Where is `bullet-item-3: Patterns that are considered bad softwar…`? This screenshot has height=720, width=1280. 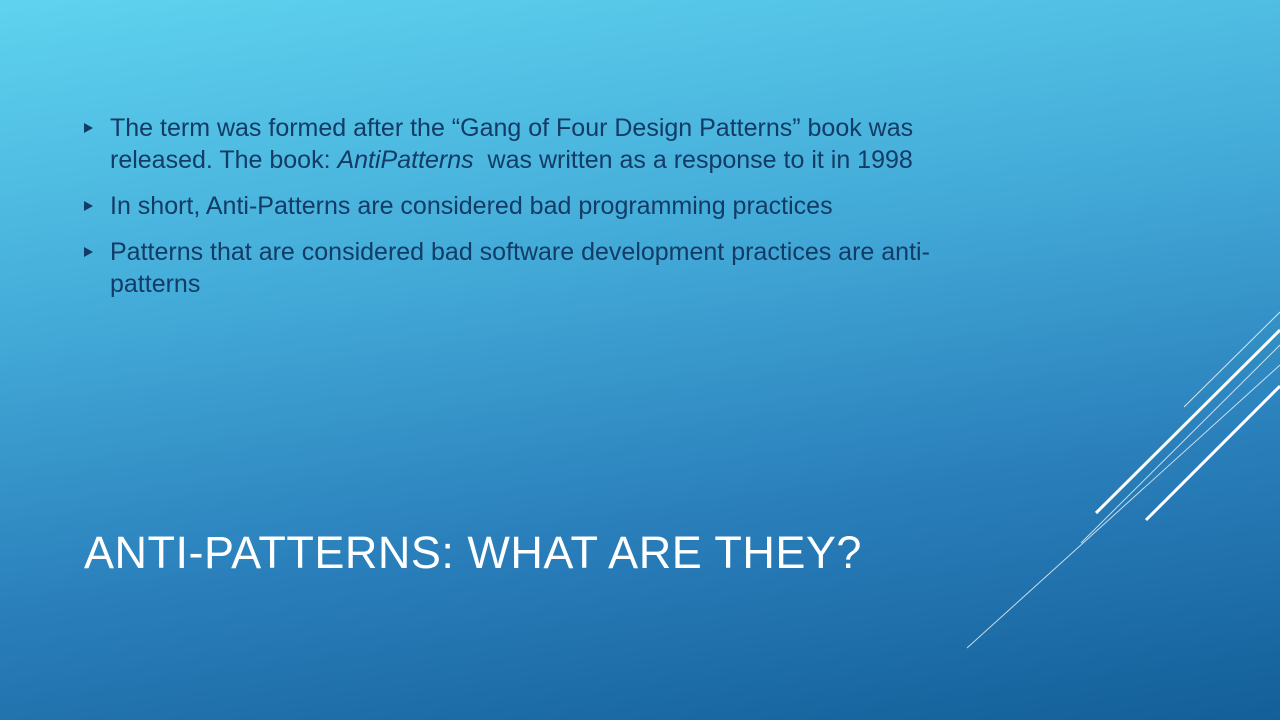 bullet-item-3: Patterns that are considered bad softwar… is located at coordinates (509, 268).